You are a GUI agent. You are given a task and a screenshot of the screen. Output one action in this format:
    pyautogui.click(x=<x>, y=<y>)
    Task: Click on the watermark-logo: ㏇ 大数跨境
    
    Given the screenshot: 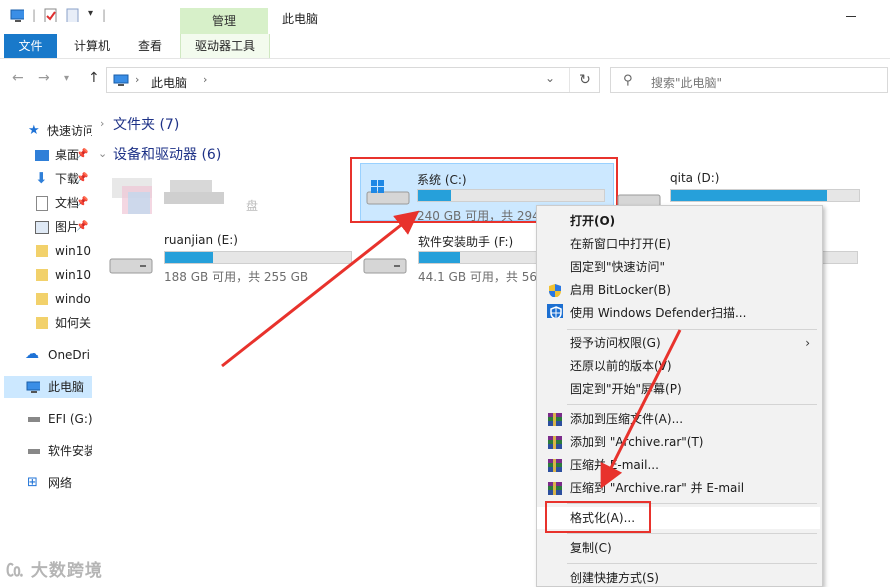 What is the action you would take?
    pyautogui.click(x=54, y=568)
    